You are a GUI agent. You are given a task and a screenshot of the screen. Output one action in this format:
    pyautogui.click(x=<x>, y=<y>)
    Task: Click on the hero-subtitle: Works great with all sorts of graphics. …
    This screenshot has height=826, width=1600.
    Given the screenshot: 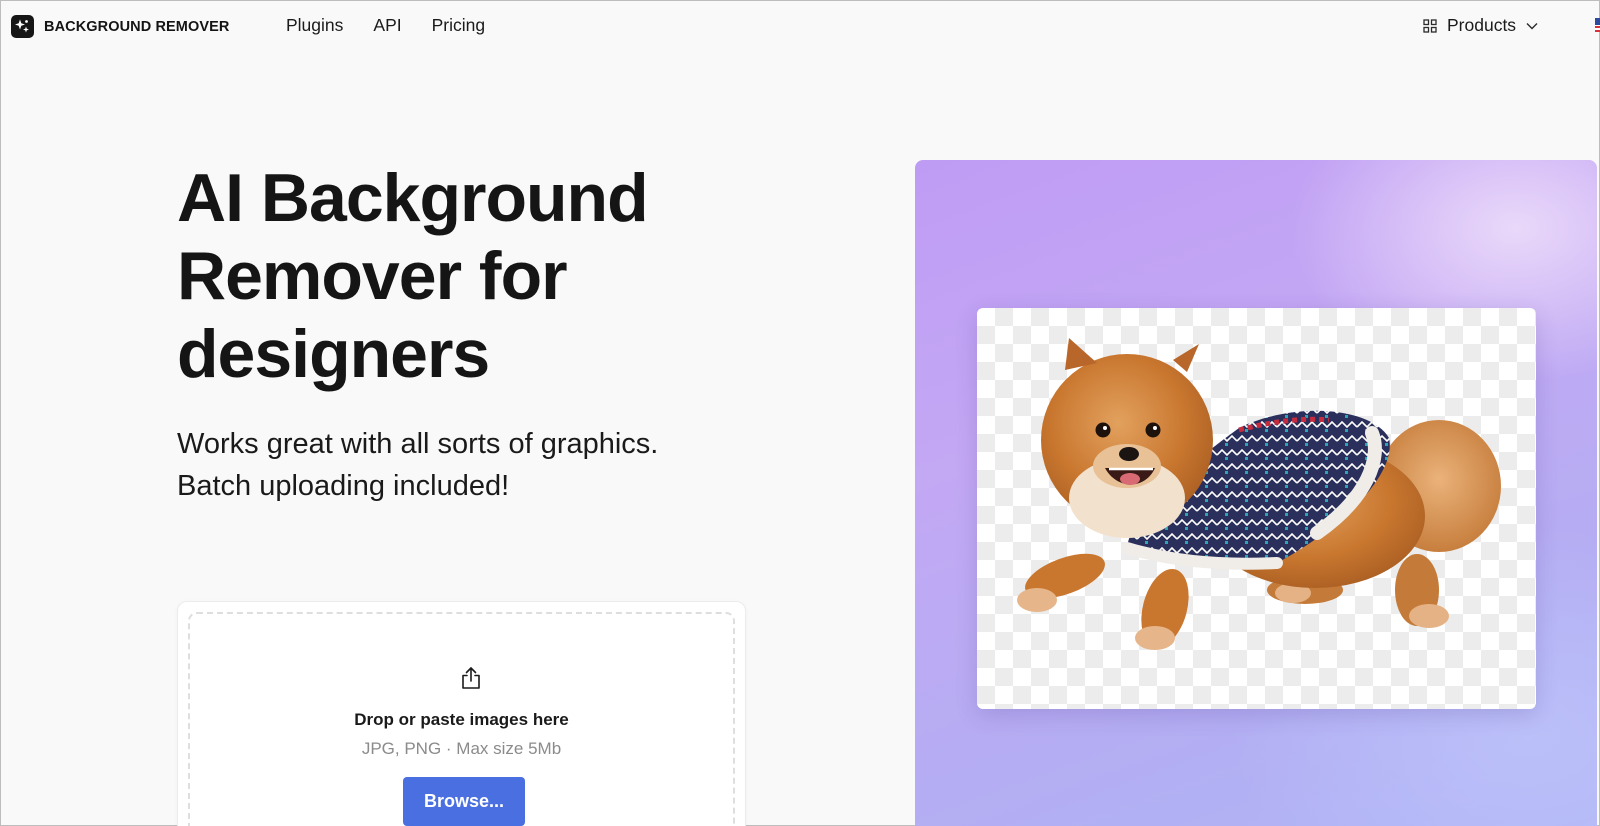 What is the action you would take?
    pyautogui.click(x=477, y=465)
    